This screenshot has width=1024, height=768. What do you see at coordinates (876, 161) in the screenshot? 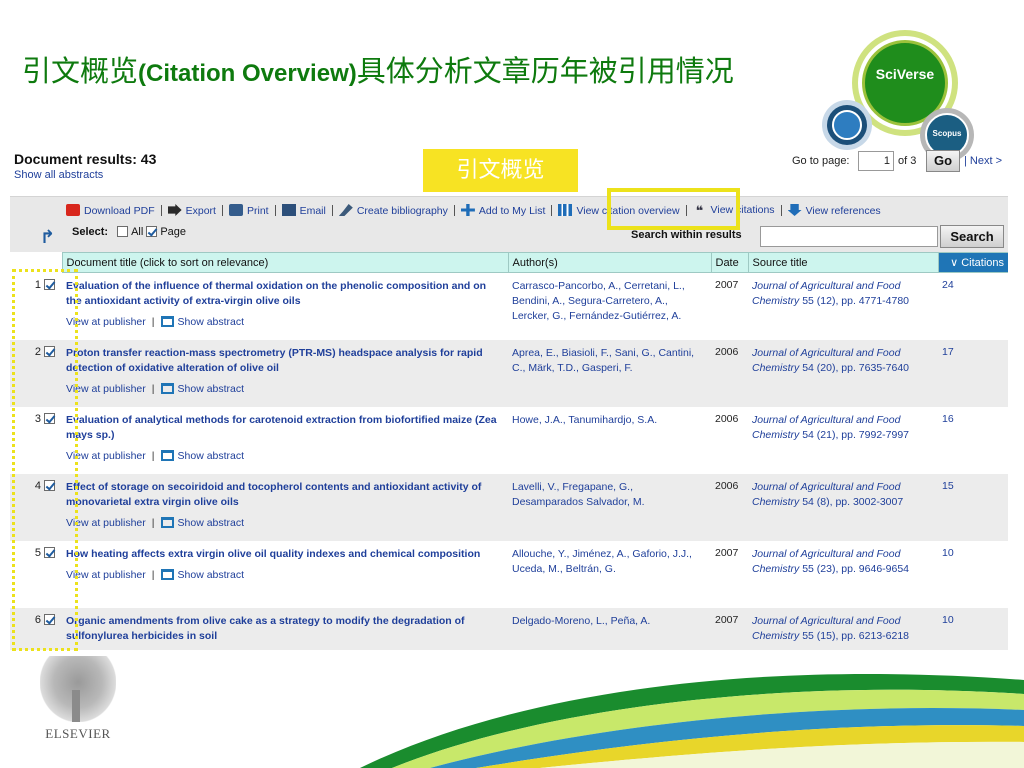
I see `page-number-input: 1` at bounding box center [876, 161].